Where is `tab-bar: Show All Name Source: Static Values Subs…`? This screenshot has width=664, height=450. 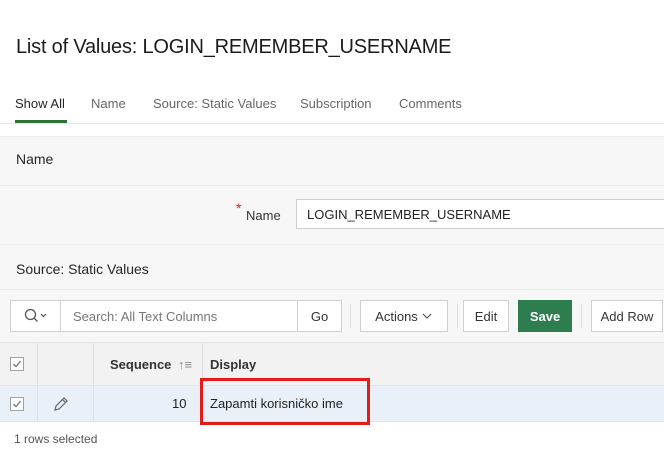
tab-bar: Show All Name Source: Static Values Subs… is located at coordinates (332, 107).